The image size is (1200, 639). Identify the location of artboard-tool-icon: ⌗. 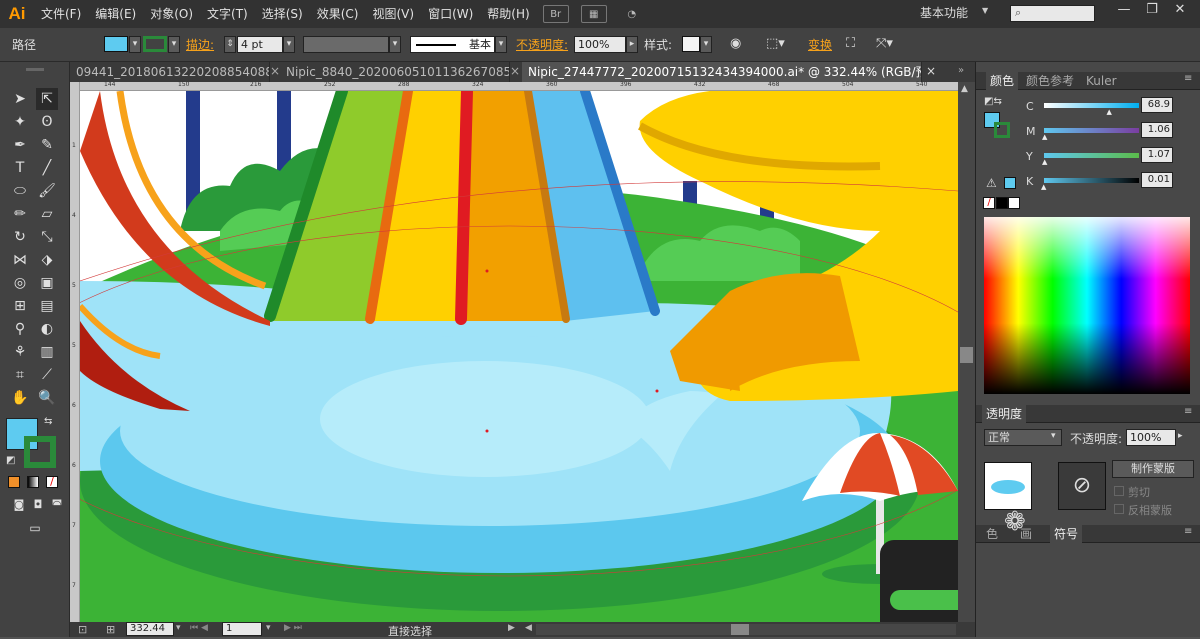
(20, 375).